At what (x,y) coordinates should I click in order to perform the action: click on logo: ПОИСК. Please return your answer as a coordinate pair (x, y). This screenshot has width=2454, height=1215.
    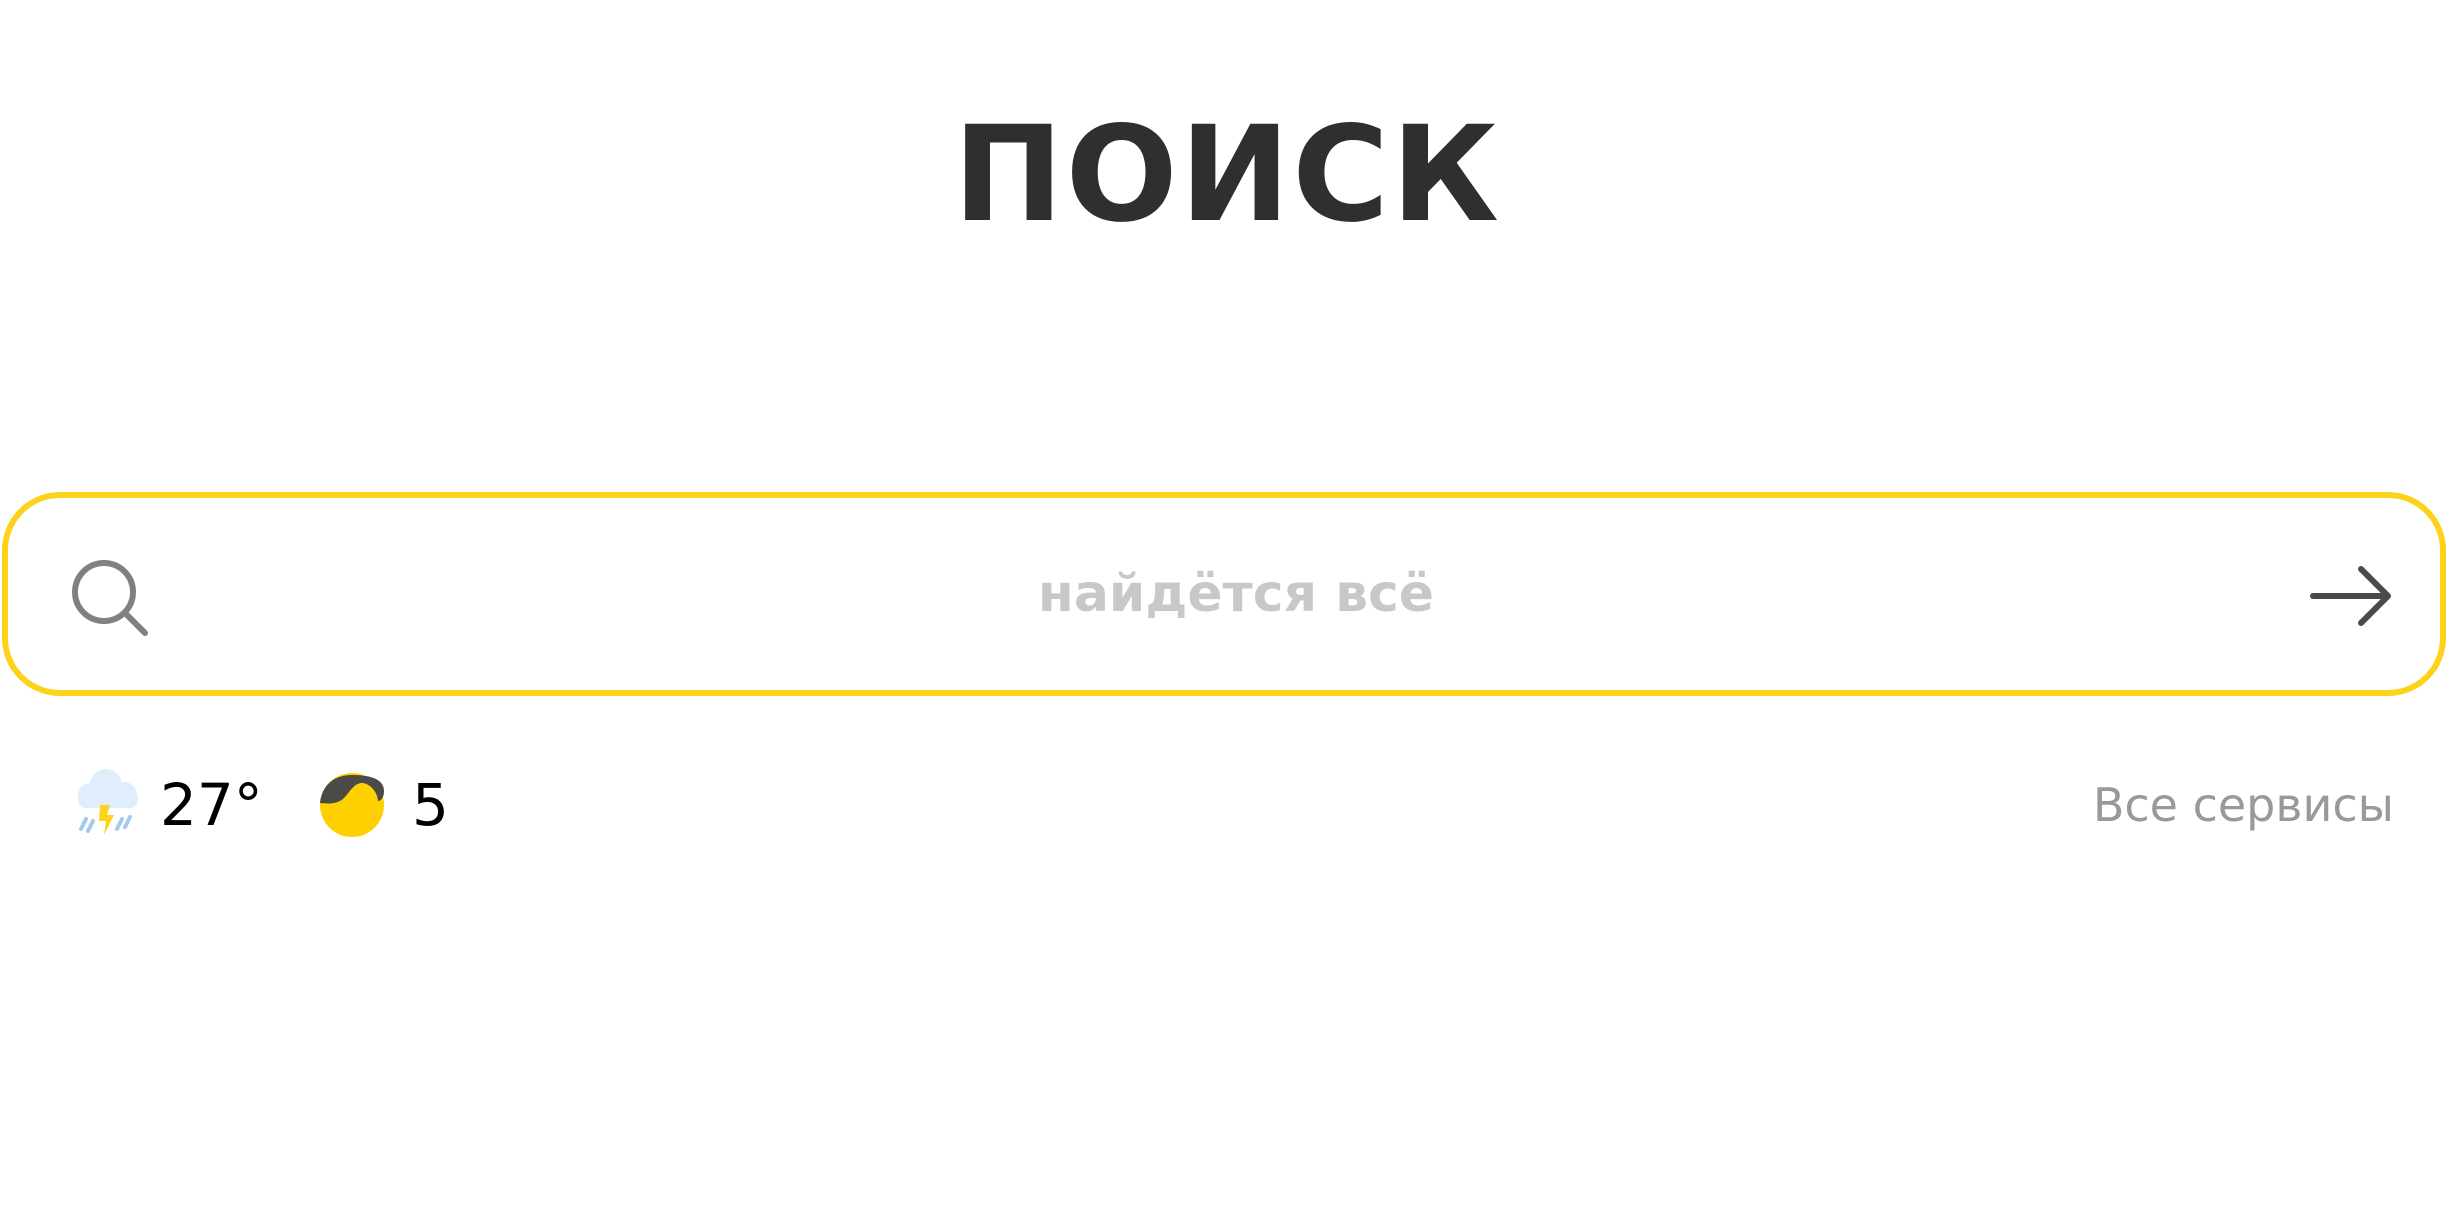
    Looking at the image, I should click on (1227, 175).